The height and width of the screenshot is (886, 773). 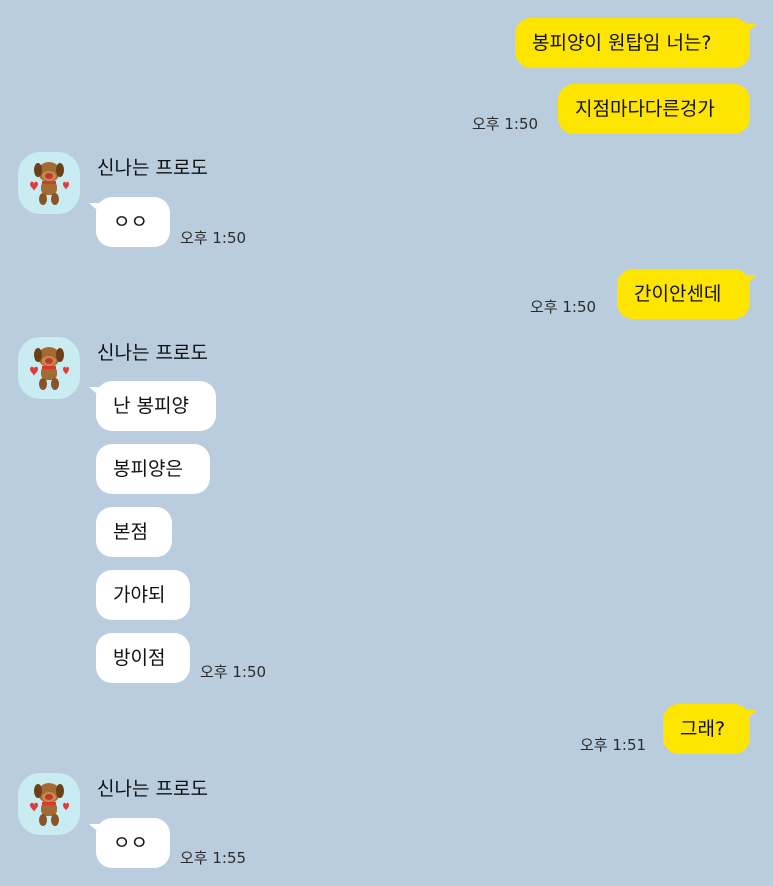 What do you see at coordinates (710, 729) in the screenshot?
I see `my-message-bubble: 그래?` at bounding box center [710, 729].